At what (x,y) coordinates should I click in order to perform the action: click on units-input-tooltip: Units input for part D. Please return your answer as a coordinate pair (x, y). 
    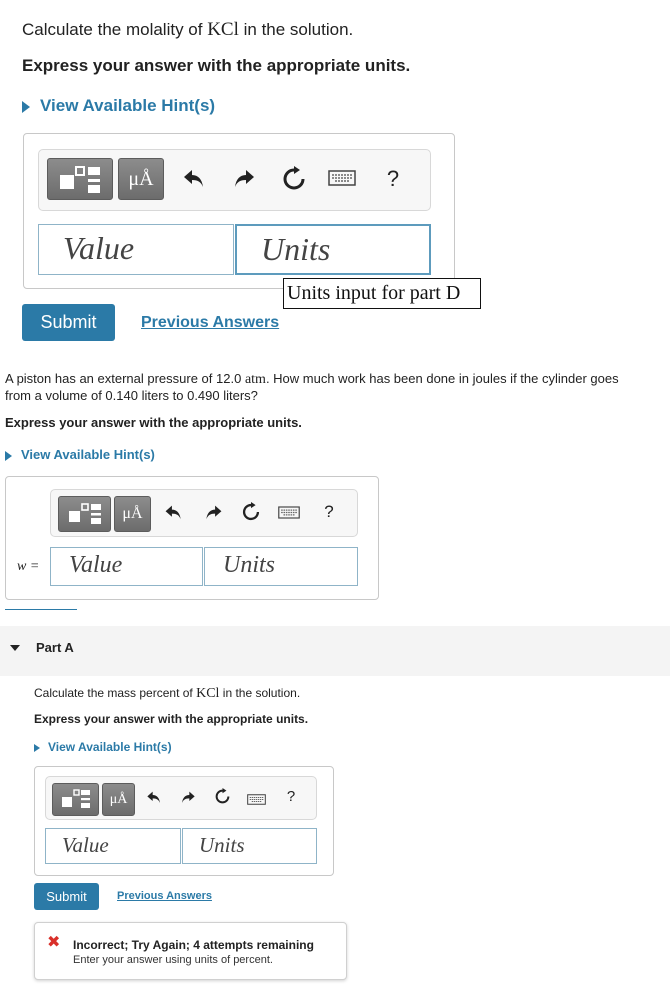
    Looking at the image, I should click on (382, 293).